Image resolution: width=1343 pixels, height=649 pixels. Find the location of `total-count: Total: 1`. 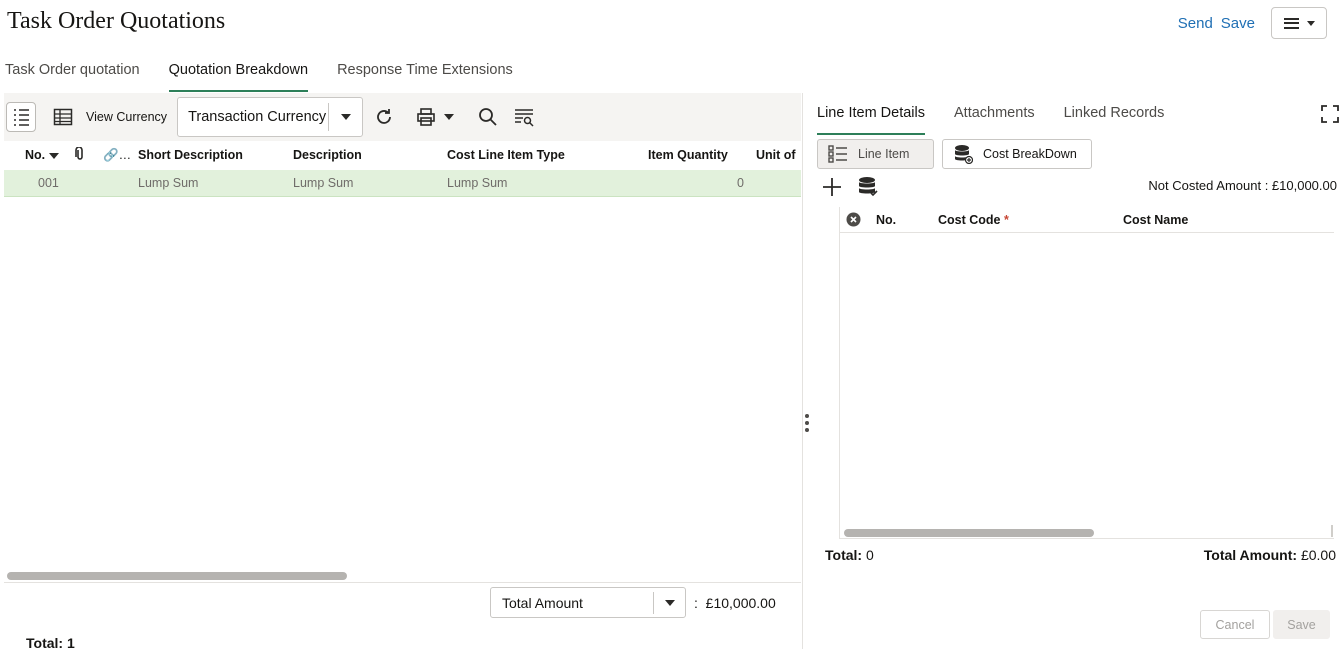

total-count: Total: 1 is located at coordinates (50, 642).